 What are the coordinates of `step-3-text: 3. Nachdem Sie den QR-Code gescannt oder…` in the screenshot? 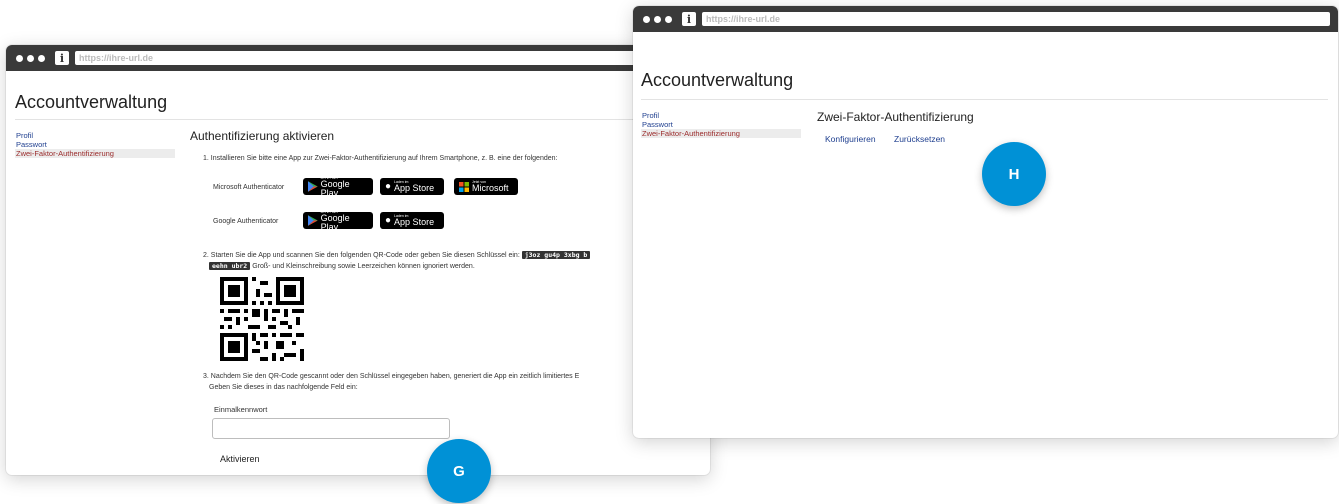 It's located at (391, 376).